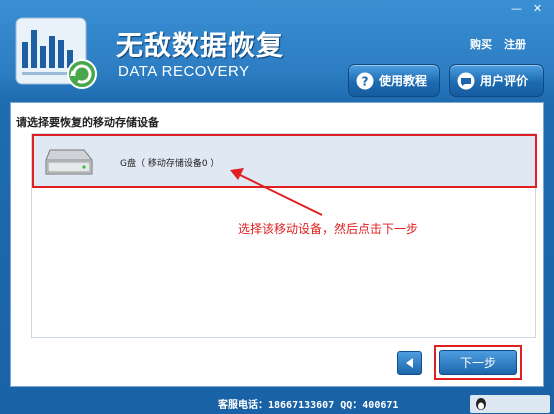 Image resolution: width=554 pixels, height=414 pixels. What do you see at coordinates (56, 53) in the screenshot?
I see `app-logo-icon` at bounding box center [56, 53].